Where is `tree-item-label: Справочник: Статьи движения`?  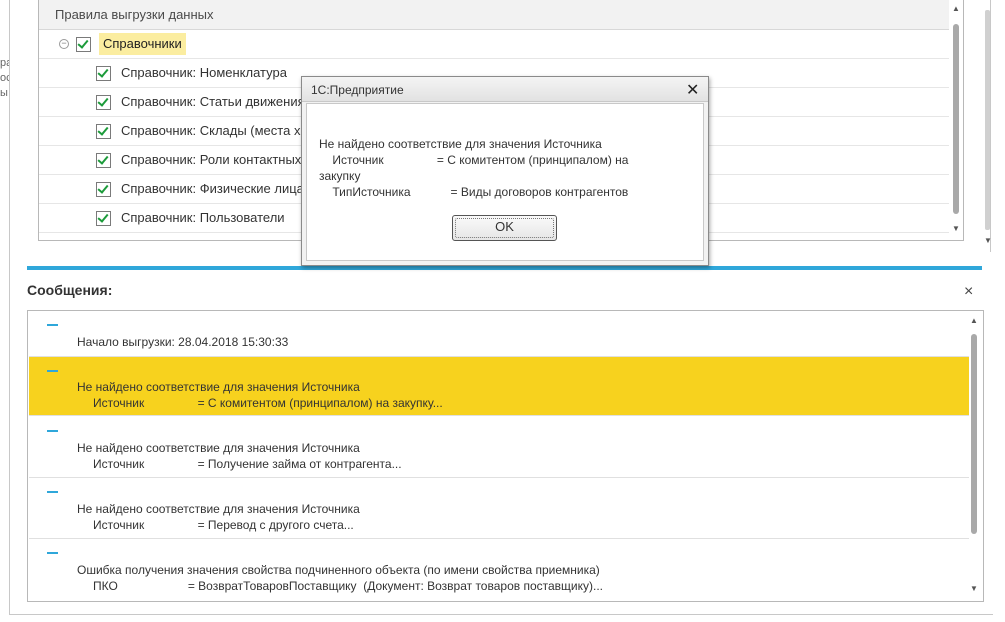 tree-item-label: Справочник: Статьи движения is located at coordinates (213, 101).